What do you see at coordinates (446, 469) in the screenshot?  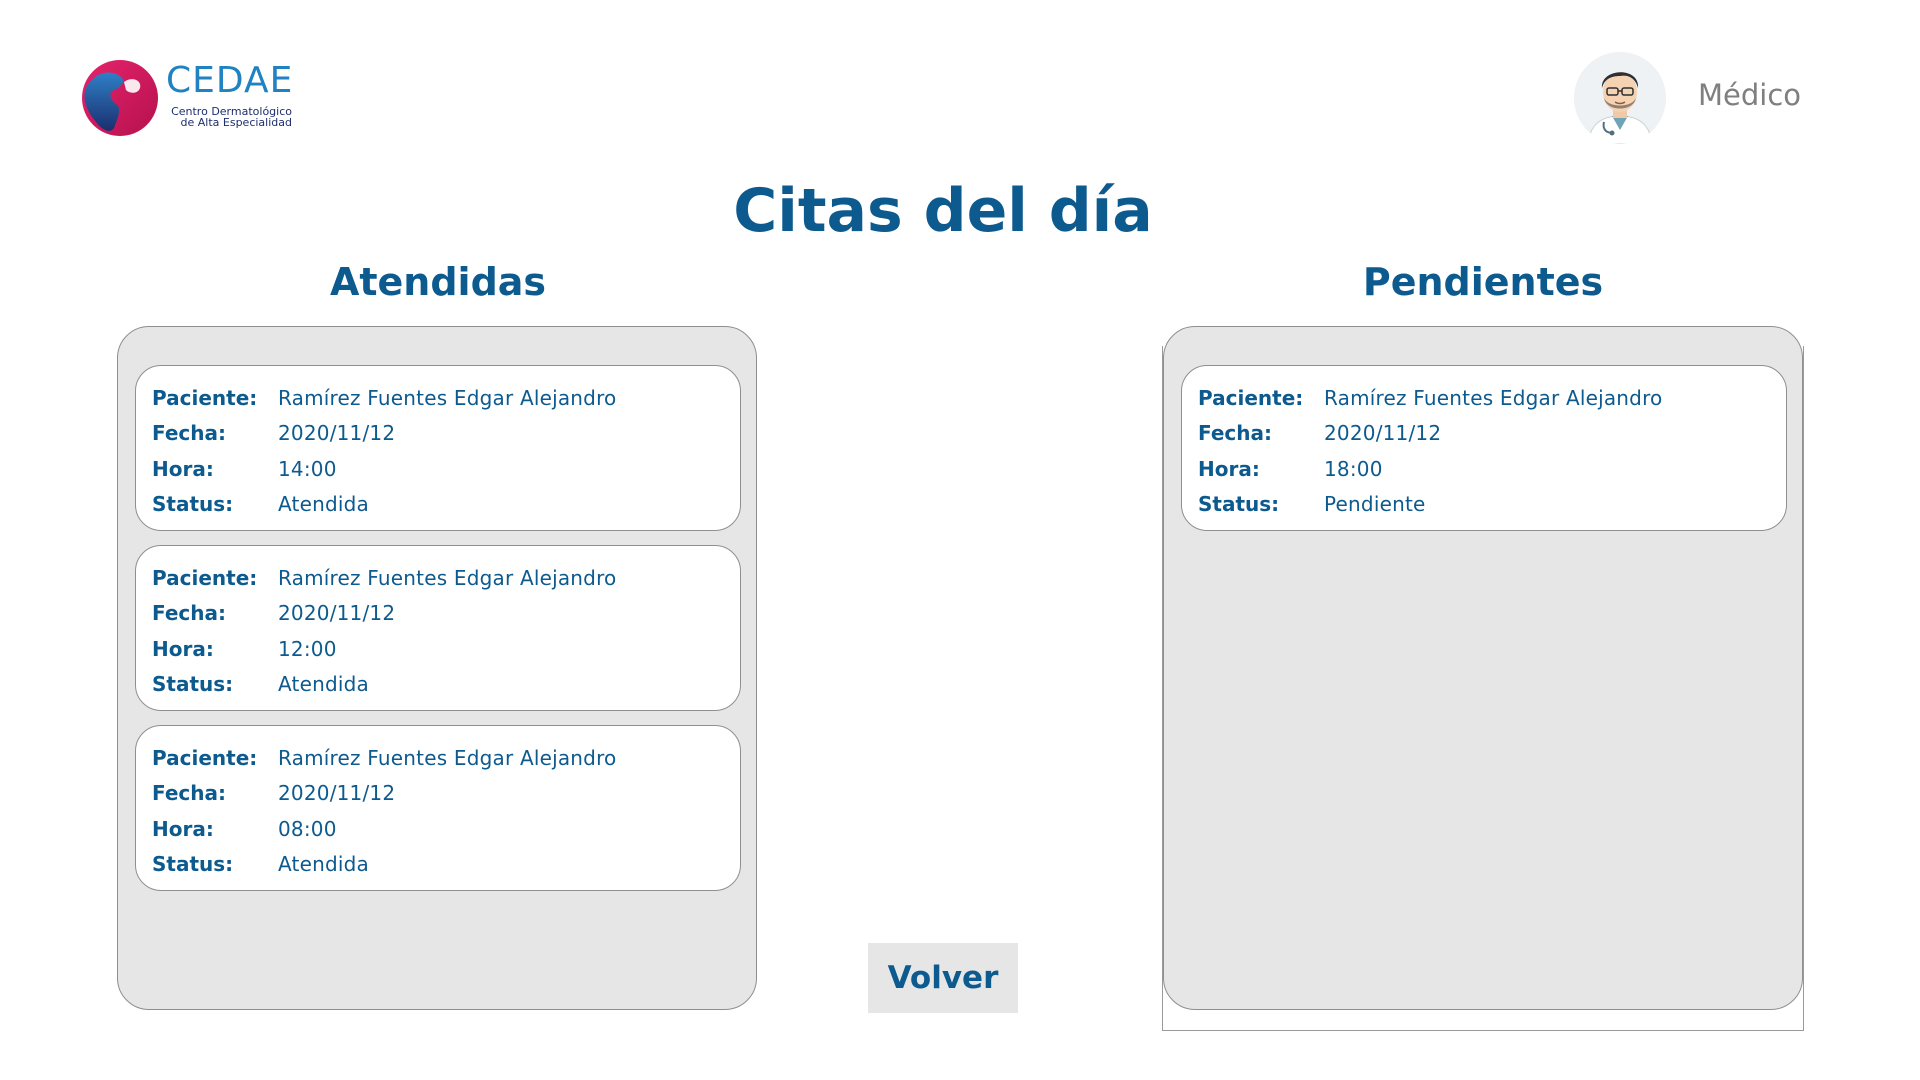 I see `card-row: Hora: 14:00` at bounding box center [446, 469].